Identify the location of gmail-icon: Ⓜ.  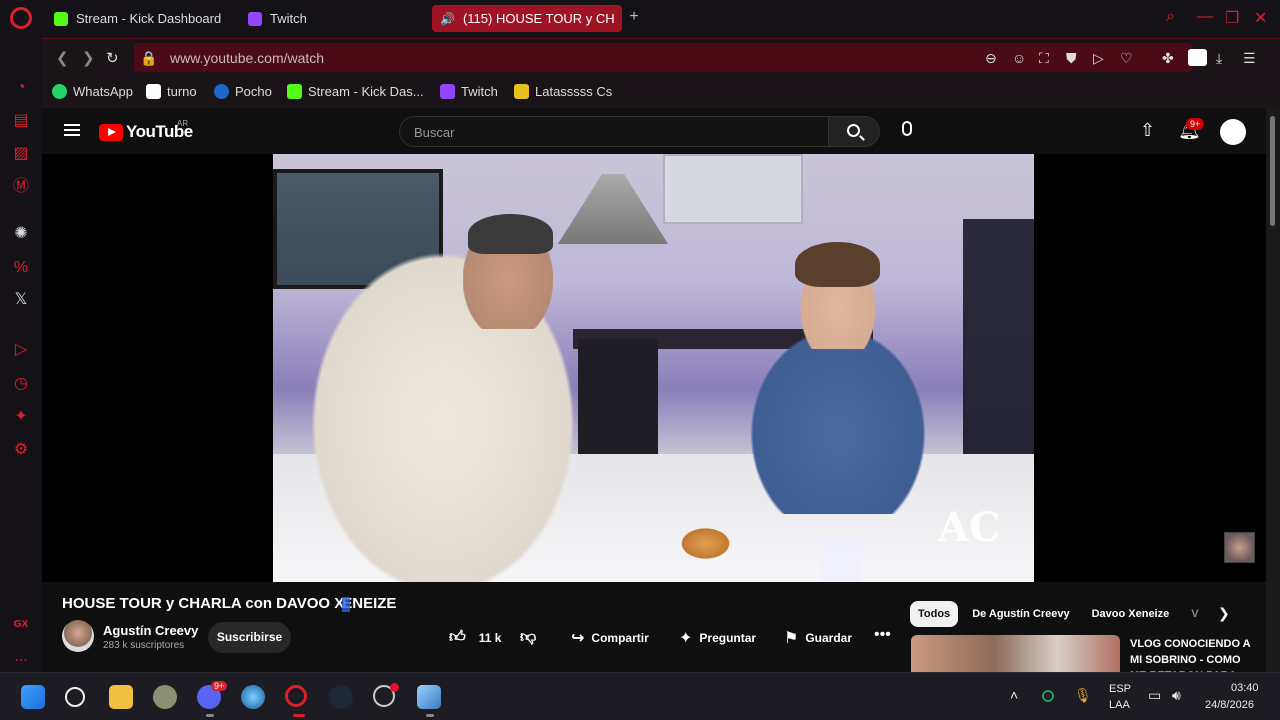
(21, 187).